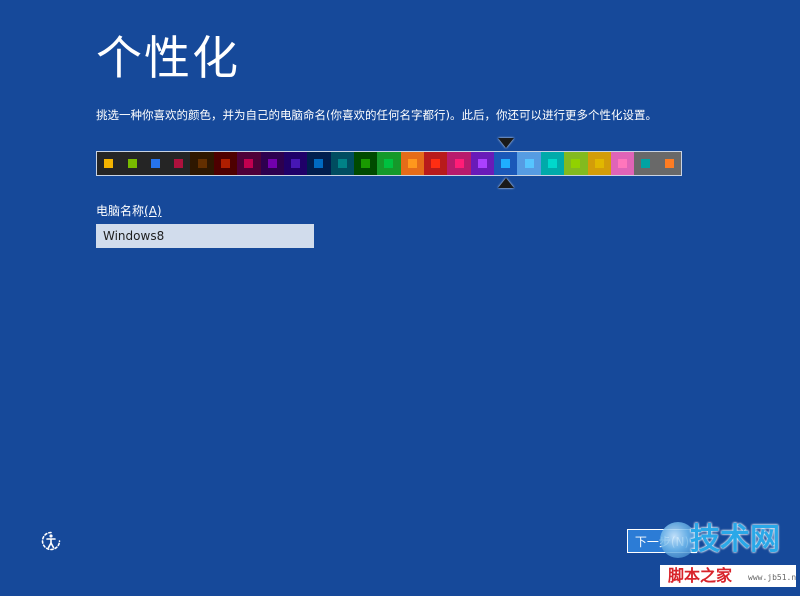 This screenshot has height=596, width=800. What do you see at coordinates (772, 577) in the screenshot?
I see `watermark-url: www.jb51.net` at bounding box center [772, 577].